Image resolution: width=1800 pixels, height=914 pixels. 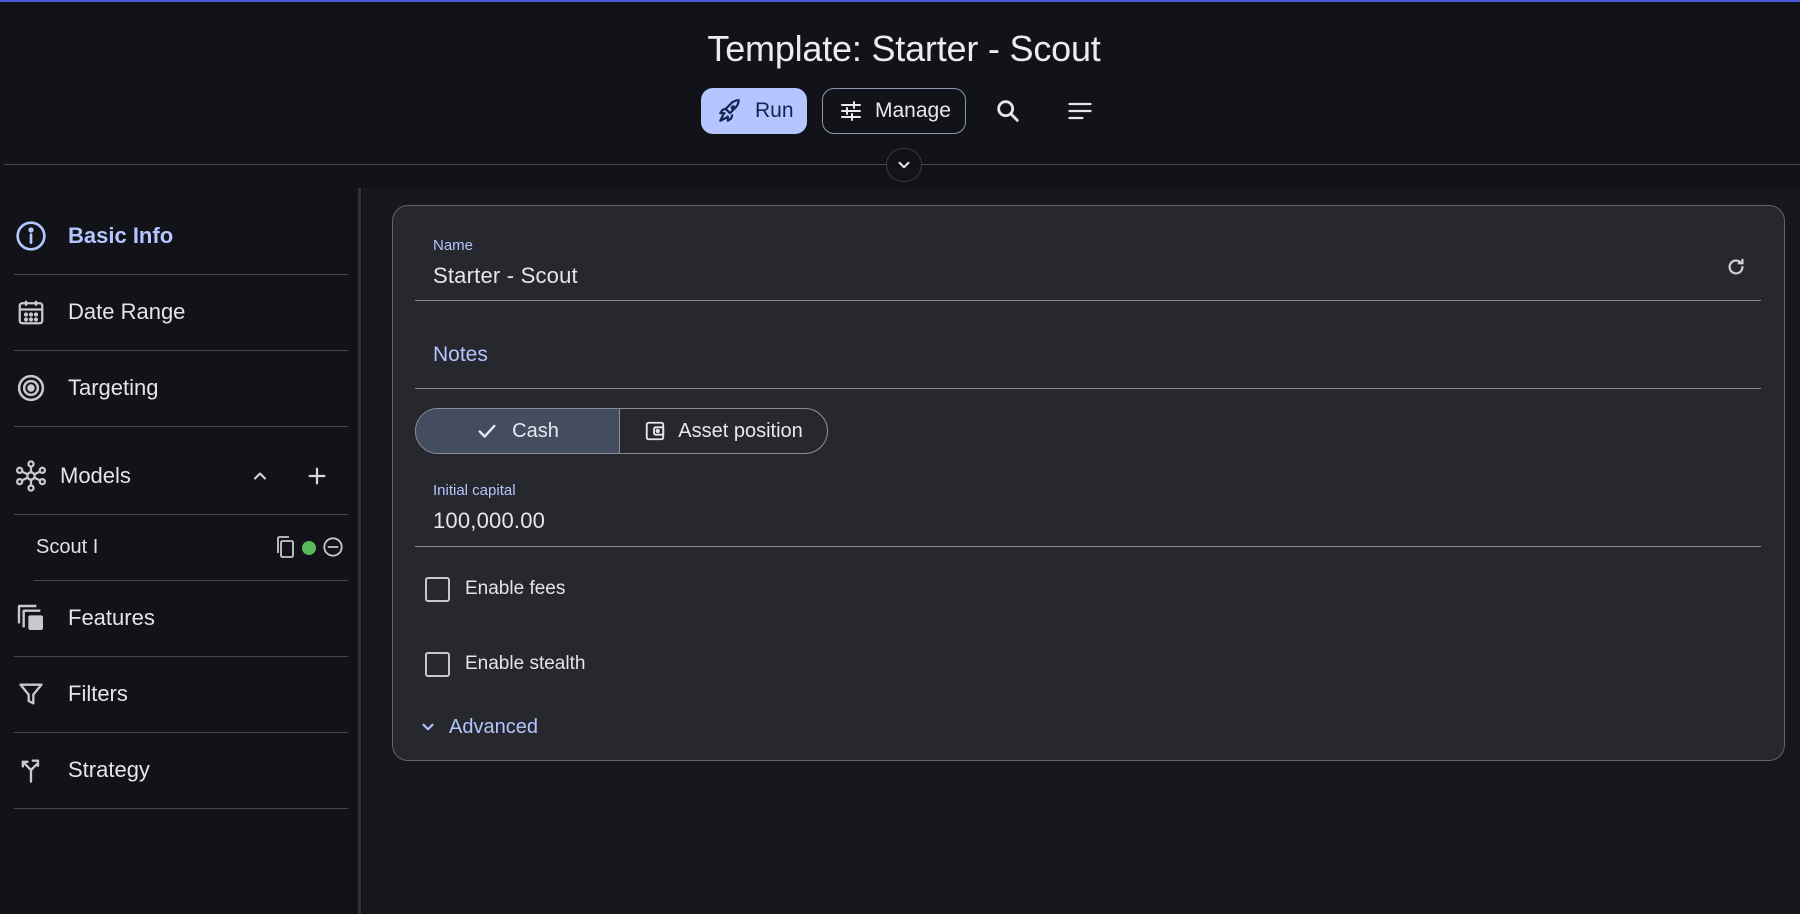 What do you see at coordinates (111, 617) in the screenshot?
I see `sidebar-item-label: Features` at bounding box center [111, 617].